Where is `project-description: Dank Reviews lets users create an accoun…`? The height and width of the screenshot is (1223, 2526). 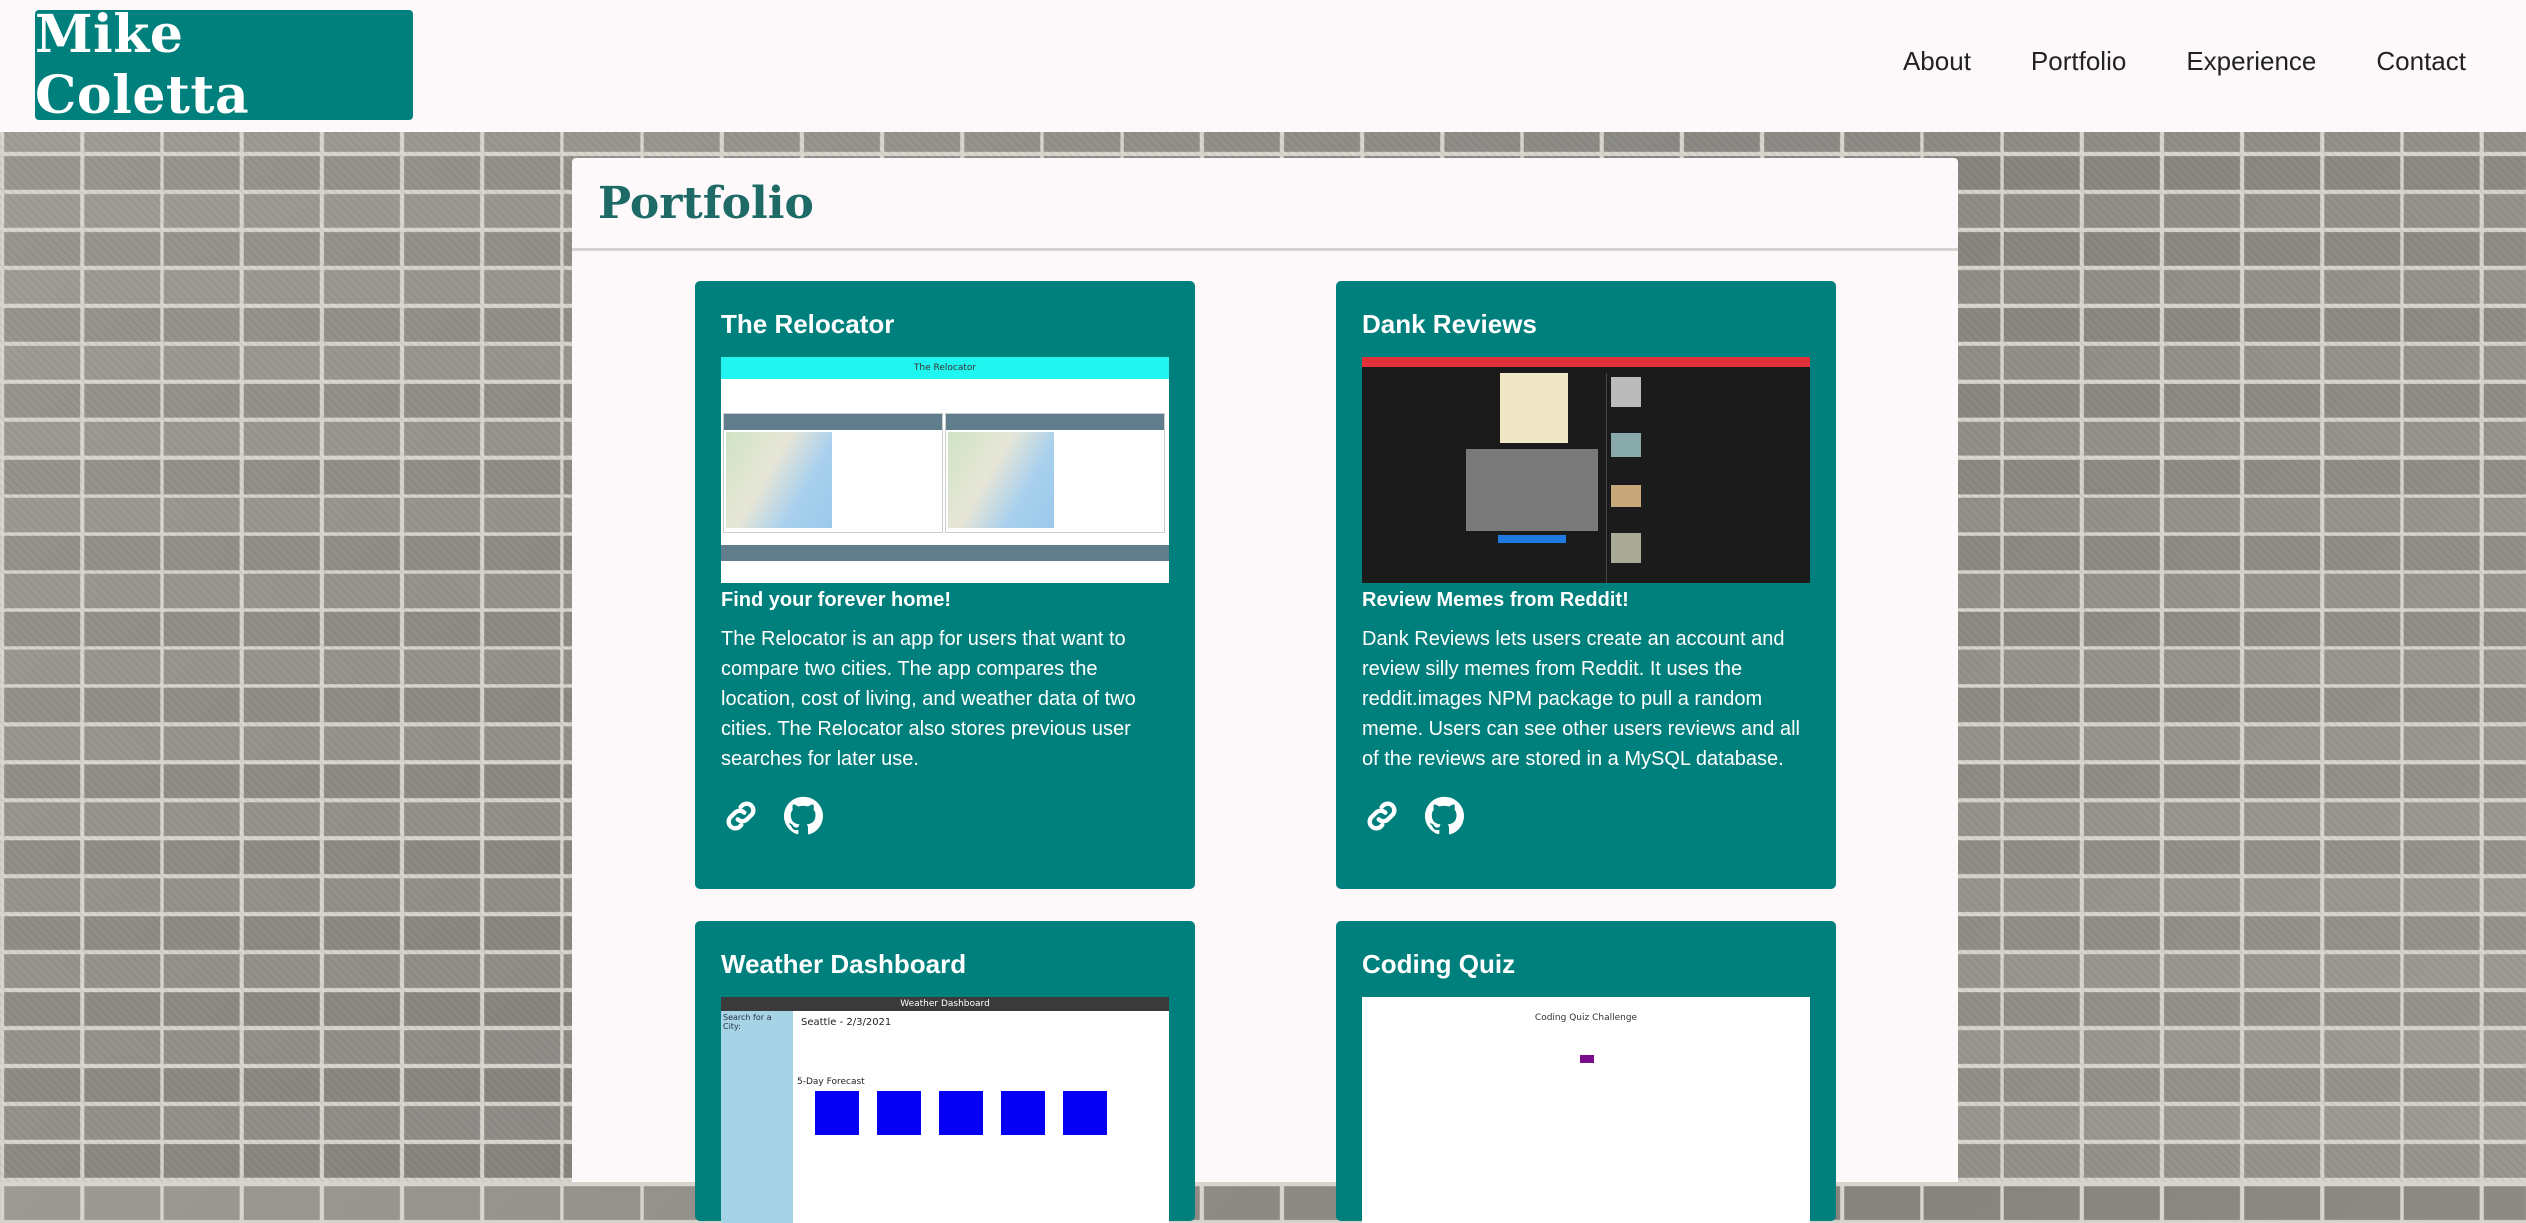 project-description: Dank Reviews lets users create an accoun… is located at coordinates (1581, 699).